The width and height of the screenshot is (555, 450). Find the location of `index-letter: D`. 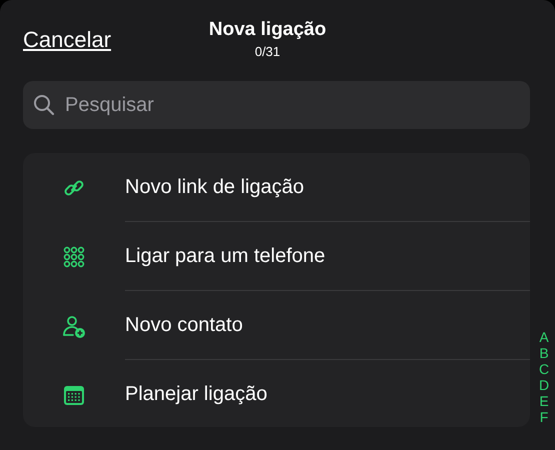

index-letter: D is located at coordinates (544, 385).